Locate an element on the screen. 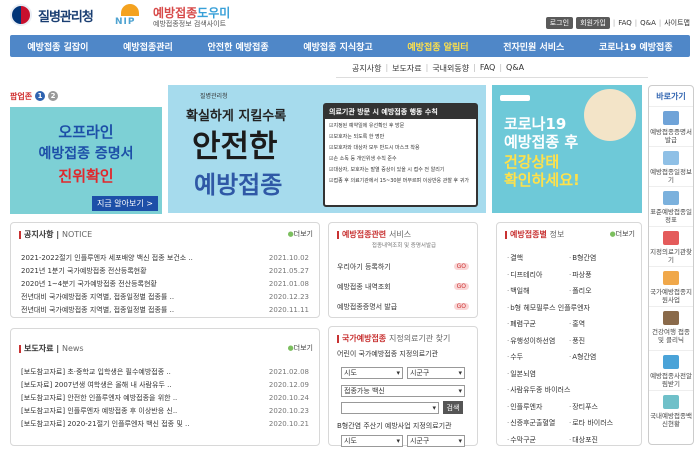 This screenshot has height=452, width=700. signup-button: 회원가입 is located at coordinates (593, 23).